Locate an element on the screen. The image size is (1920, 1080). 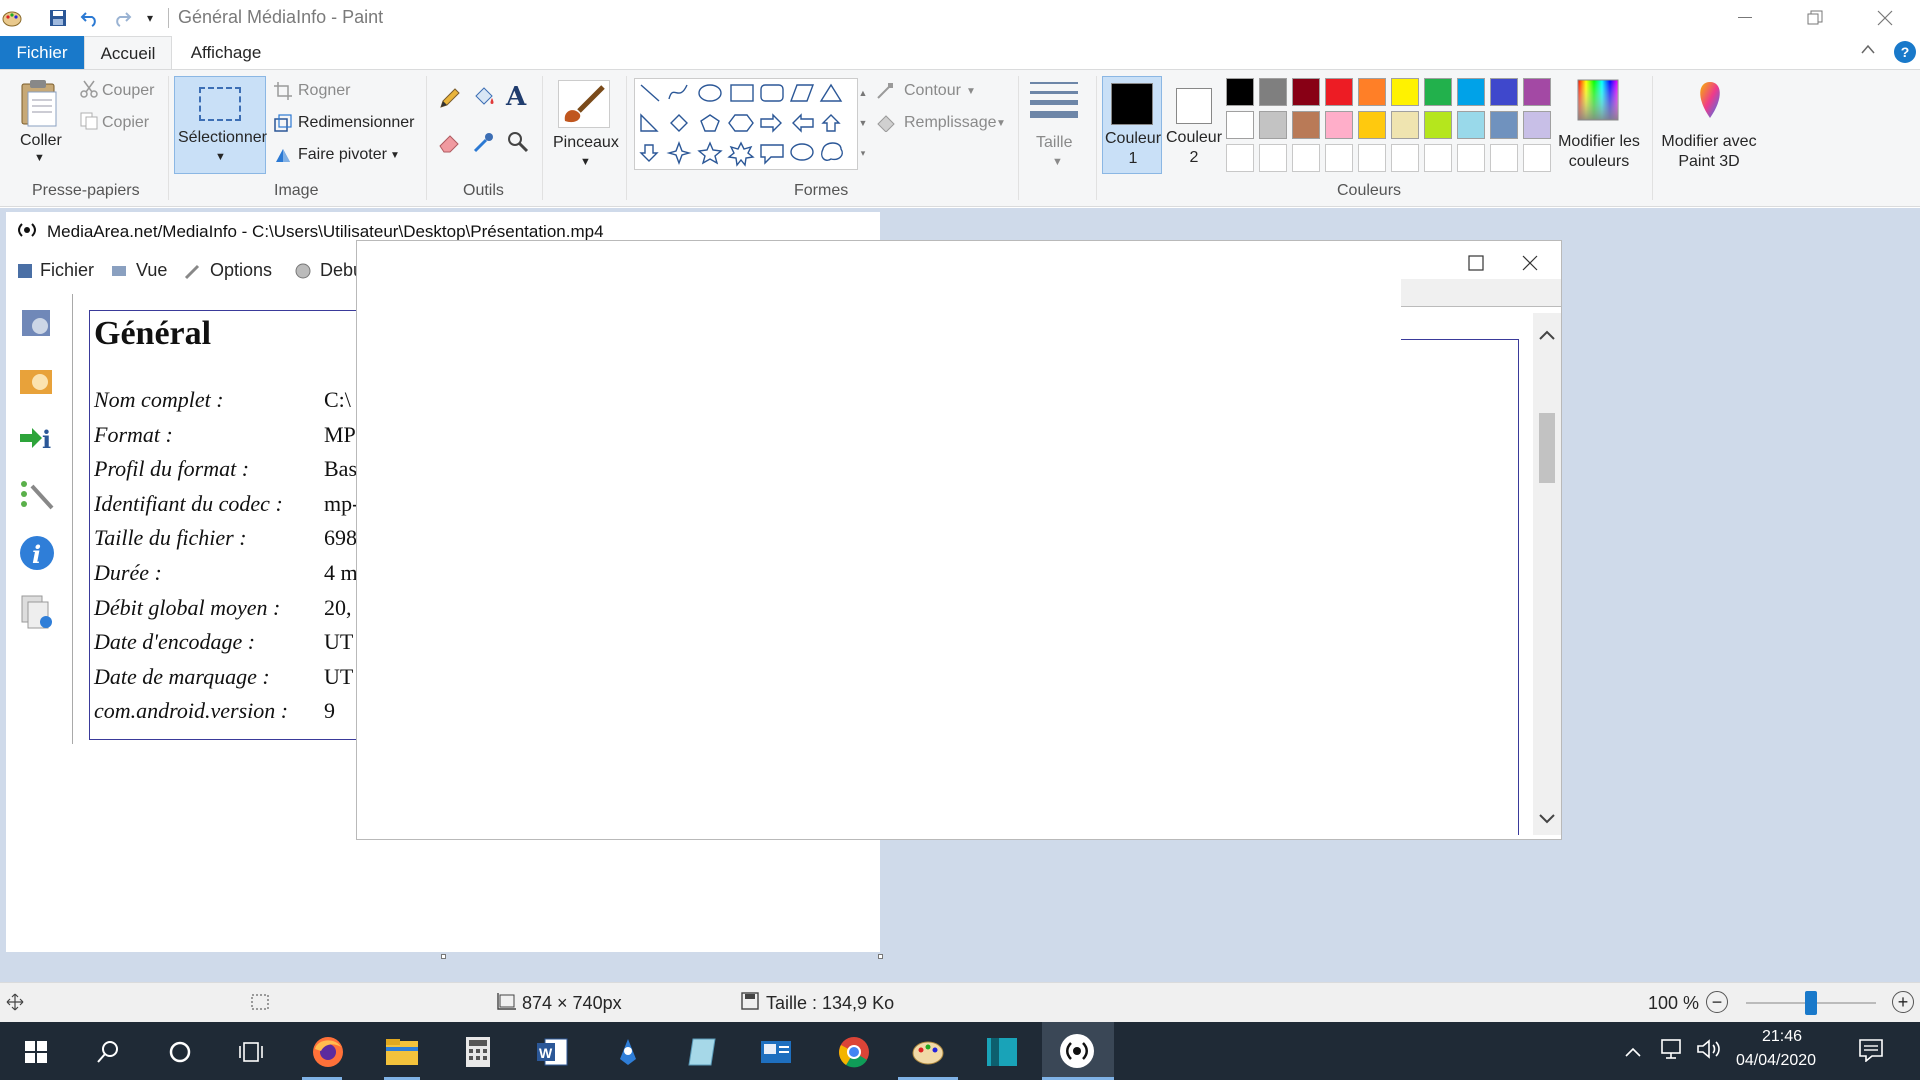
magnifier-icon is located at coordinates (518, 144).